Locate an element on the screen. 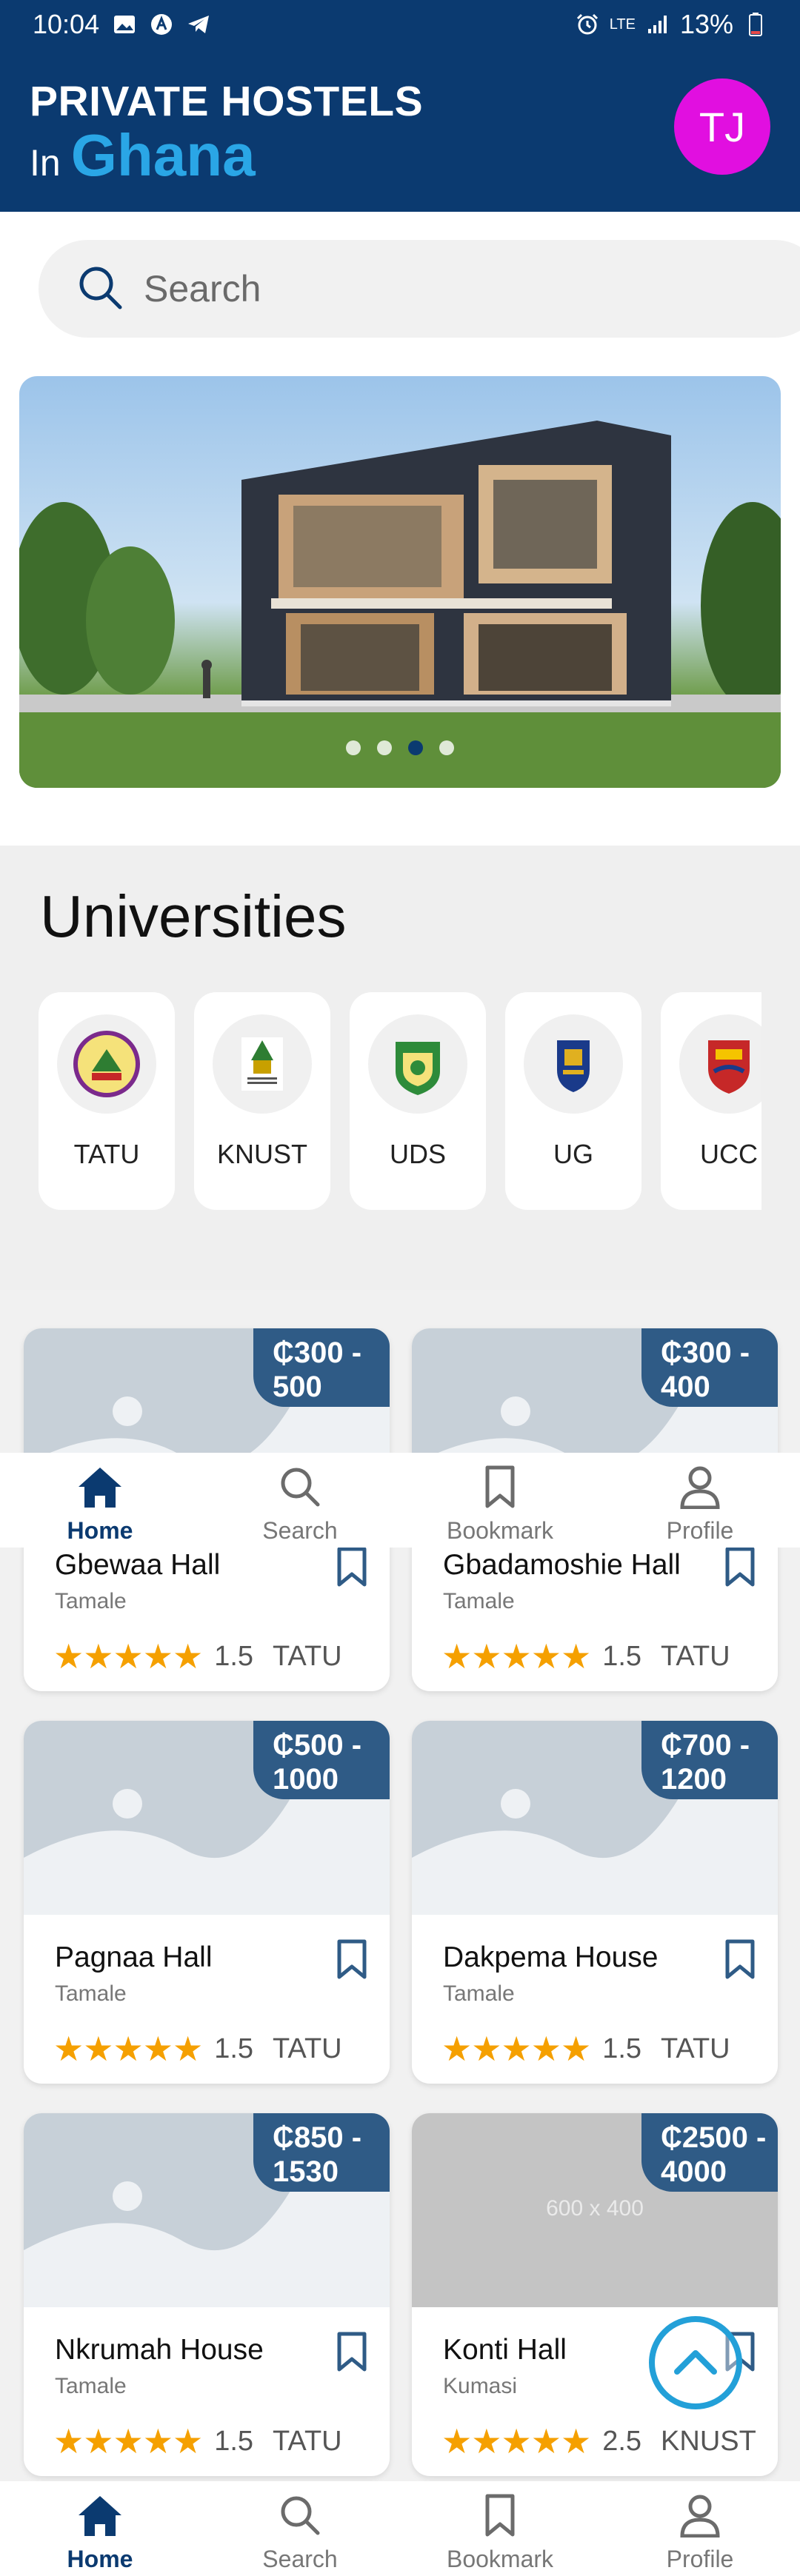 The width and height of the screenshot is (800, 2576). hostel-name: Pagnaa Hall is located at coordinates (134, 1957).